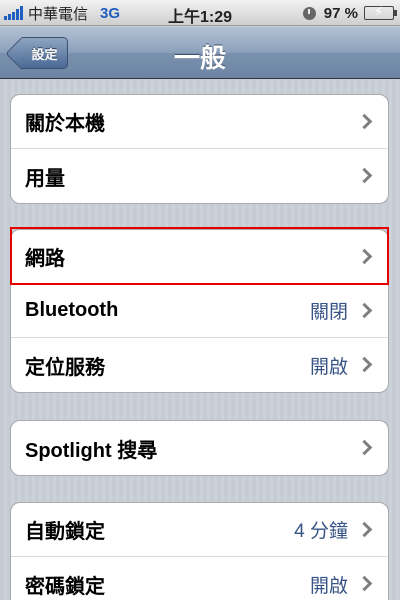 The width and height of the screenshot is (400, 600). I want to click on row-passcode-lock: 密碼鎖定 開啟, so click(199, 578).